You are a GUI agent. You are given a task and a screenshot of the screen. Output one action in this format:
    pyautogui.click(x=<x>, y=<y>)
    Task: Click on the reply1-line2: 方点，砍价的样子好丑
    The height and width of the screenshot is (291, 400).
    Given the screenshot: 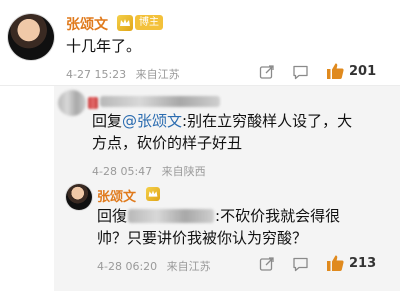 What is the action you would take?
    pyautogui.click(x=167, y=143)
    